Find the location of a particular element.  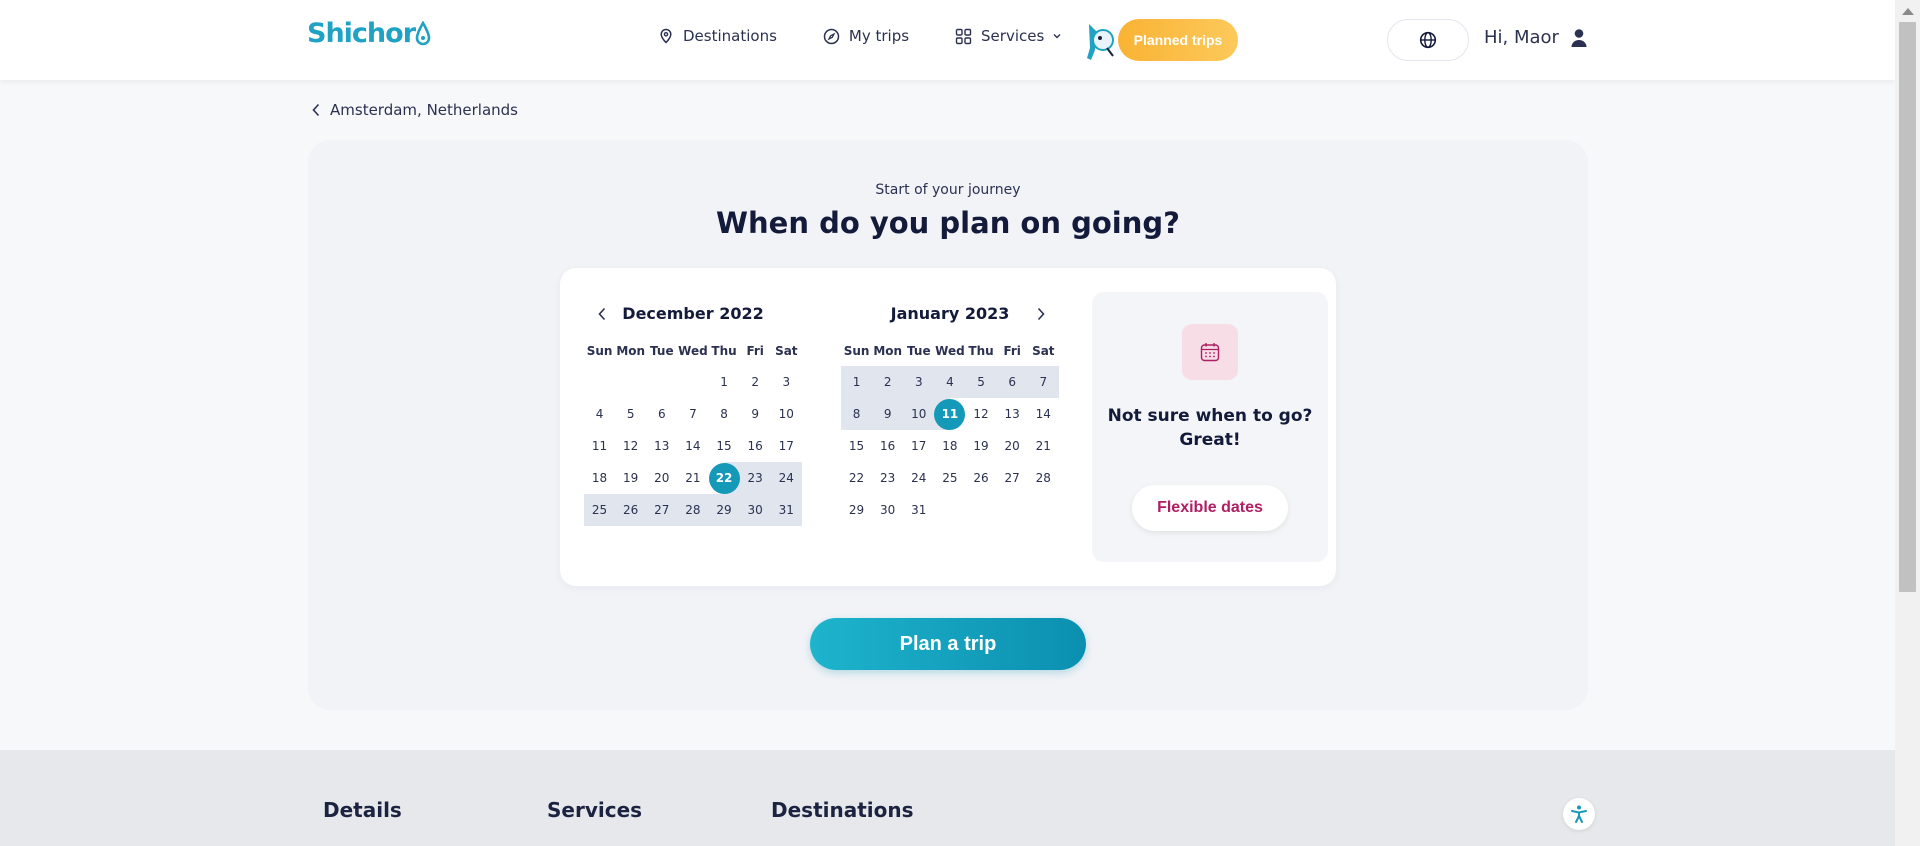

nav-destinations-label: Destinations is located at coordinates (730, 36).